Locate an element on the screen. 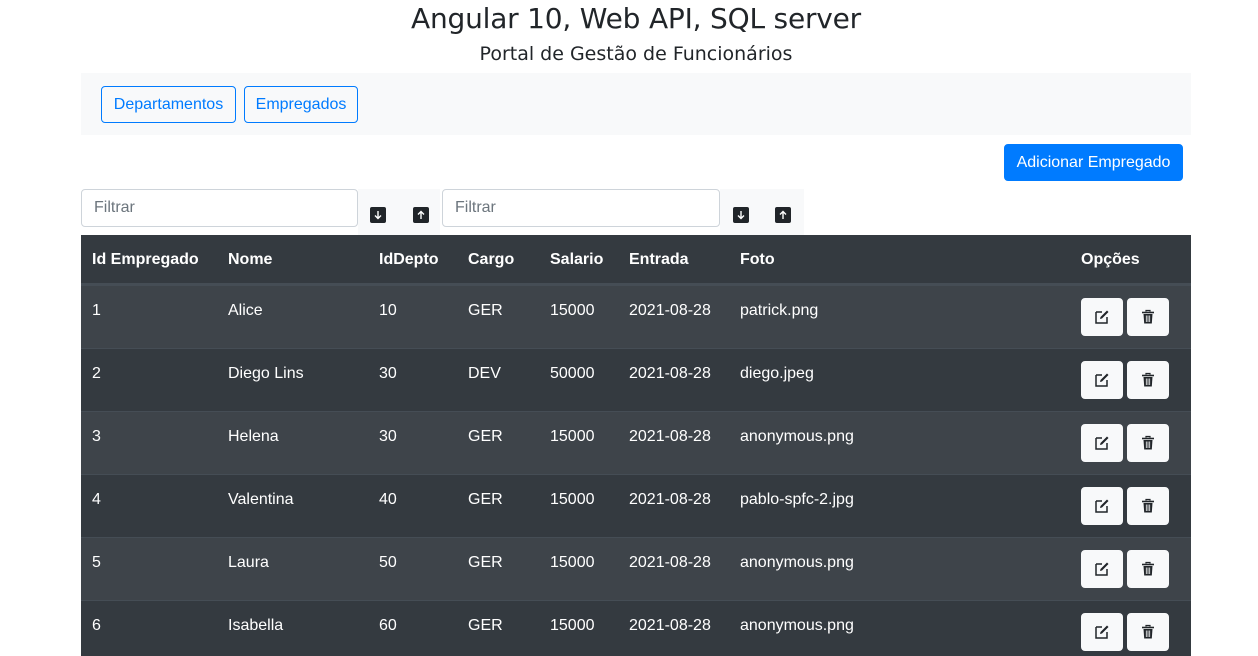  column-header-iddepto: IdDepto is located at coordinates (409, 260).